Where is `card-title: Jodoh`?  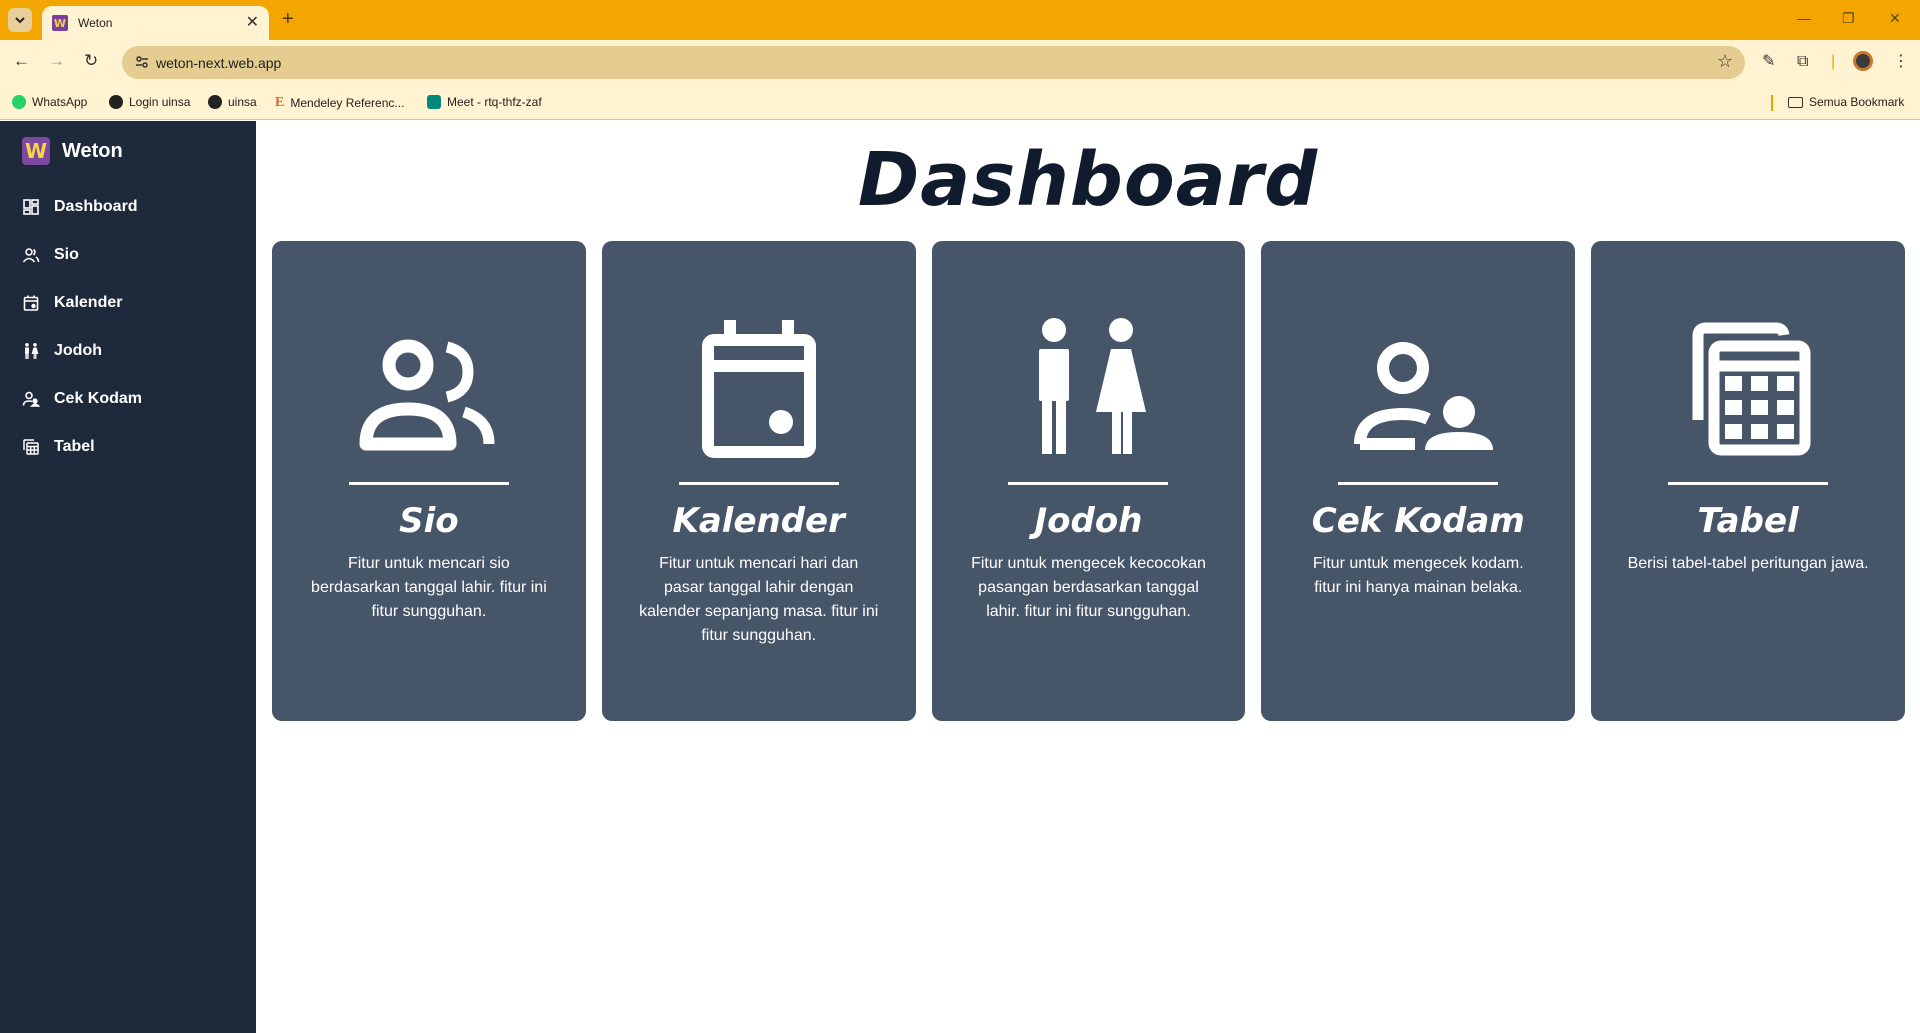 card-title: Jodoh is located at coordinates (1088, 521).